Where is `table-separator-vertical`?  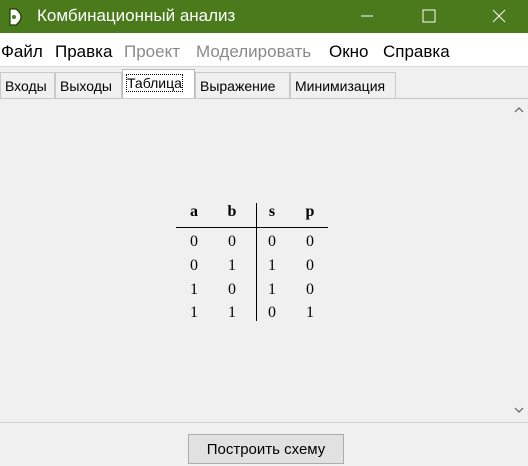
table-separator-vertical is located at coordinates (256, 262).